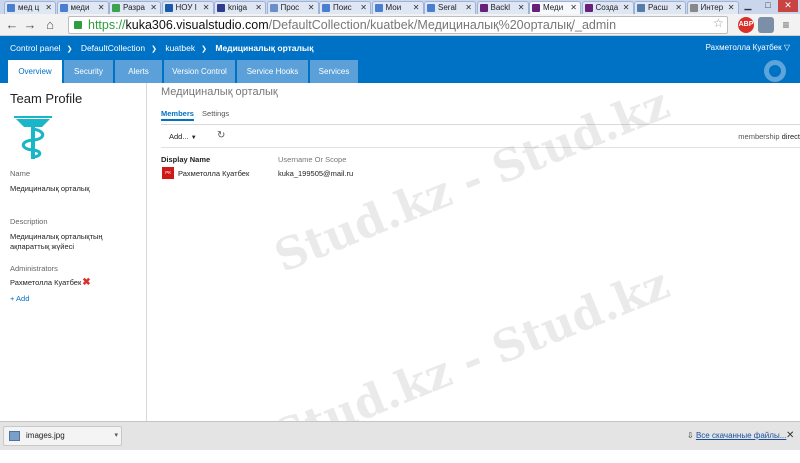 The image size is (800, 463). I want to click on breadcrumb-collection: DefaultCollection, so click(113, 48).